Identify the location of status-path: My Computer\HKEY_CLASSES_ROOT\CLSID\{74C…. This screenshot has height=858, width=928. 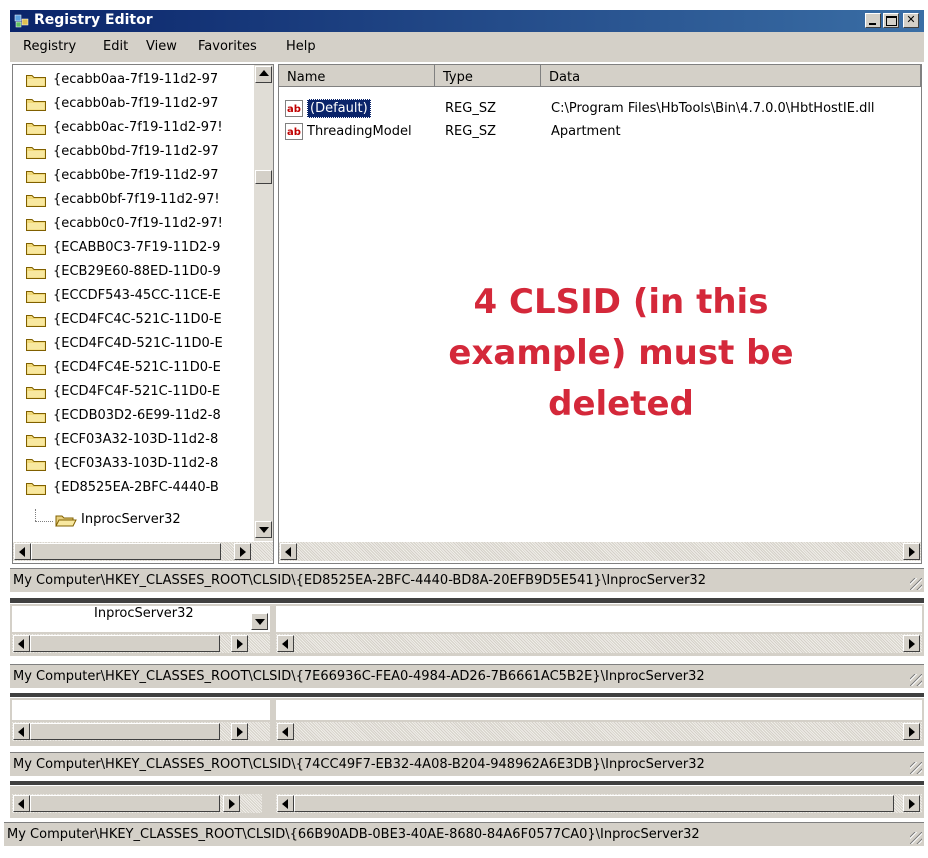
(359, 764).